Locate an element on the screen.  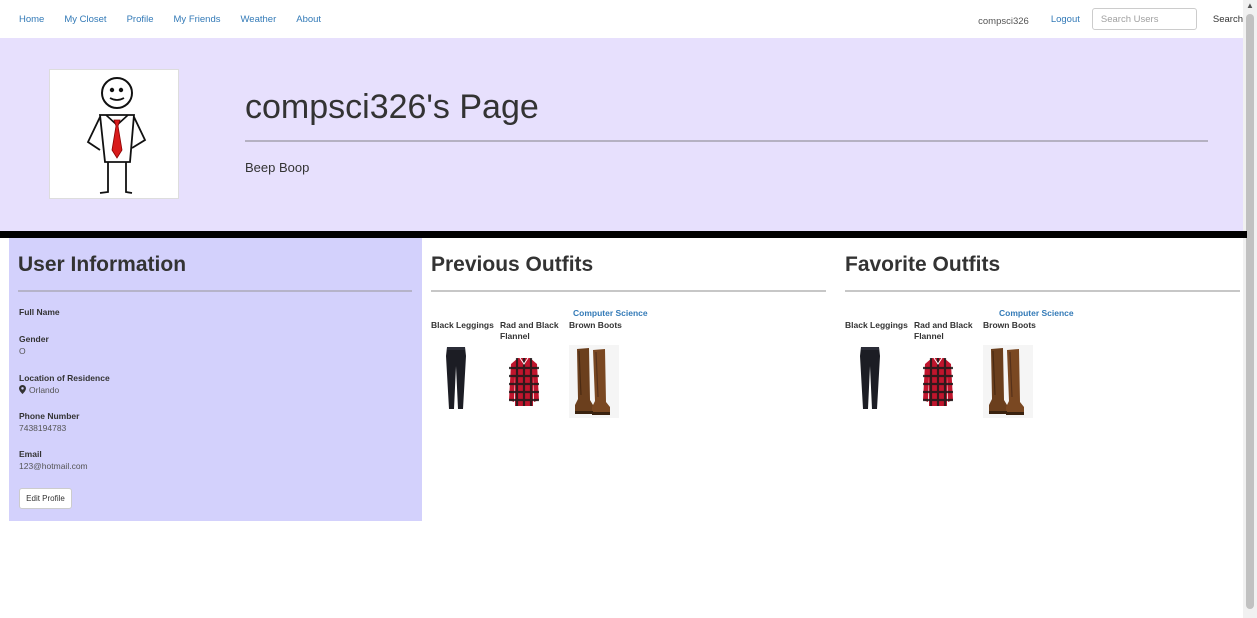
previous-outfits-divider is located at coordinates (628, 291).